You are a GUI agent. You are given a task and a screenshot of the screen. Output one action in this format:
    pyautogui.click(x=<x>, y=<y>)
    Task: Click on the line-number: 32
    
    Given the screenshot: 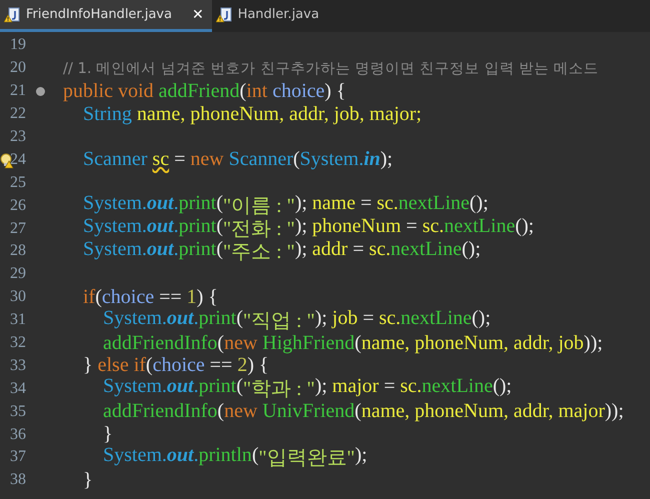 What is the action you would take?
    pyautogui.click(x=18, y=343)
    